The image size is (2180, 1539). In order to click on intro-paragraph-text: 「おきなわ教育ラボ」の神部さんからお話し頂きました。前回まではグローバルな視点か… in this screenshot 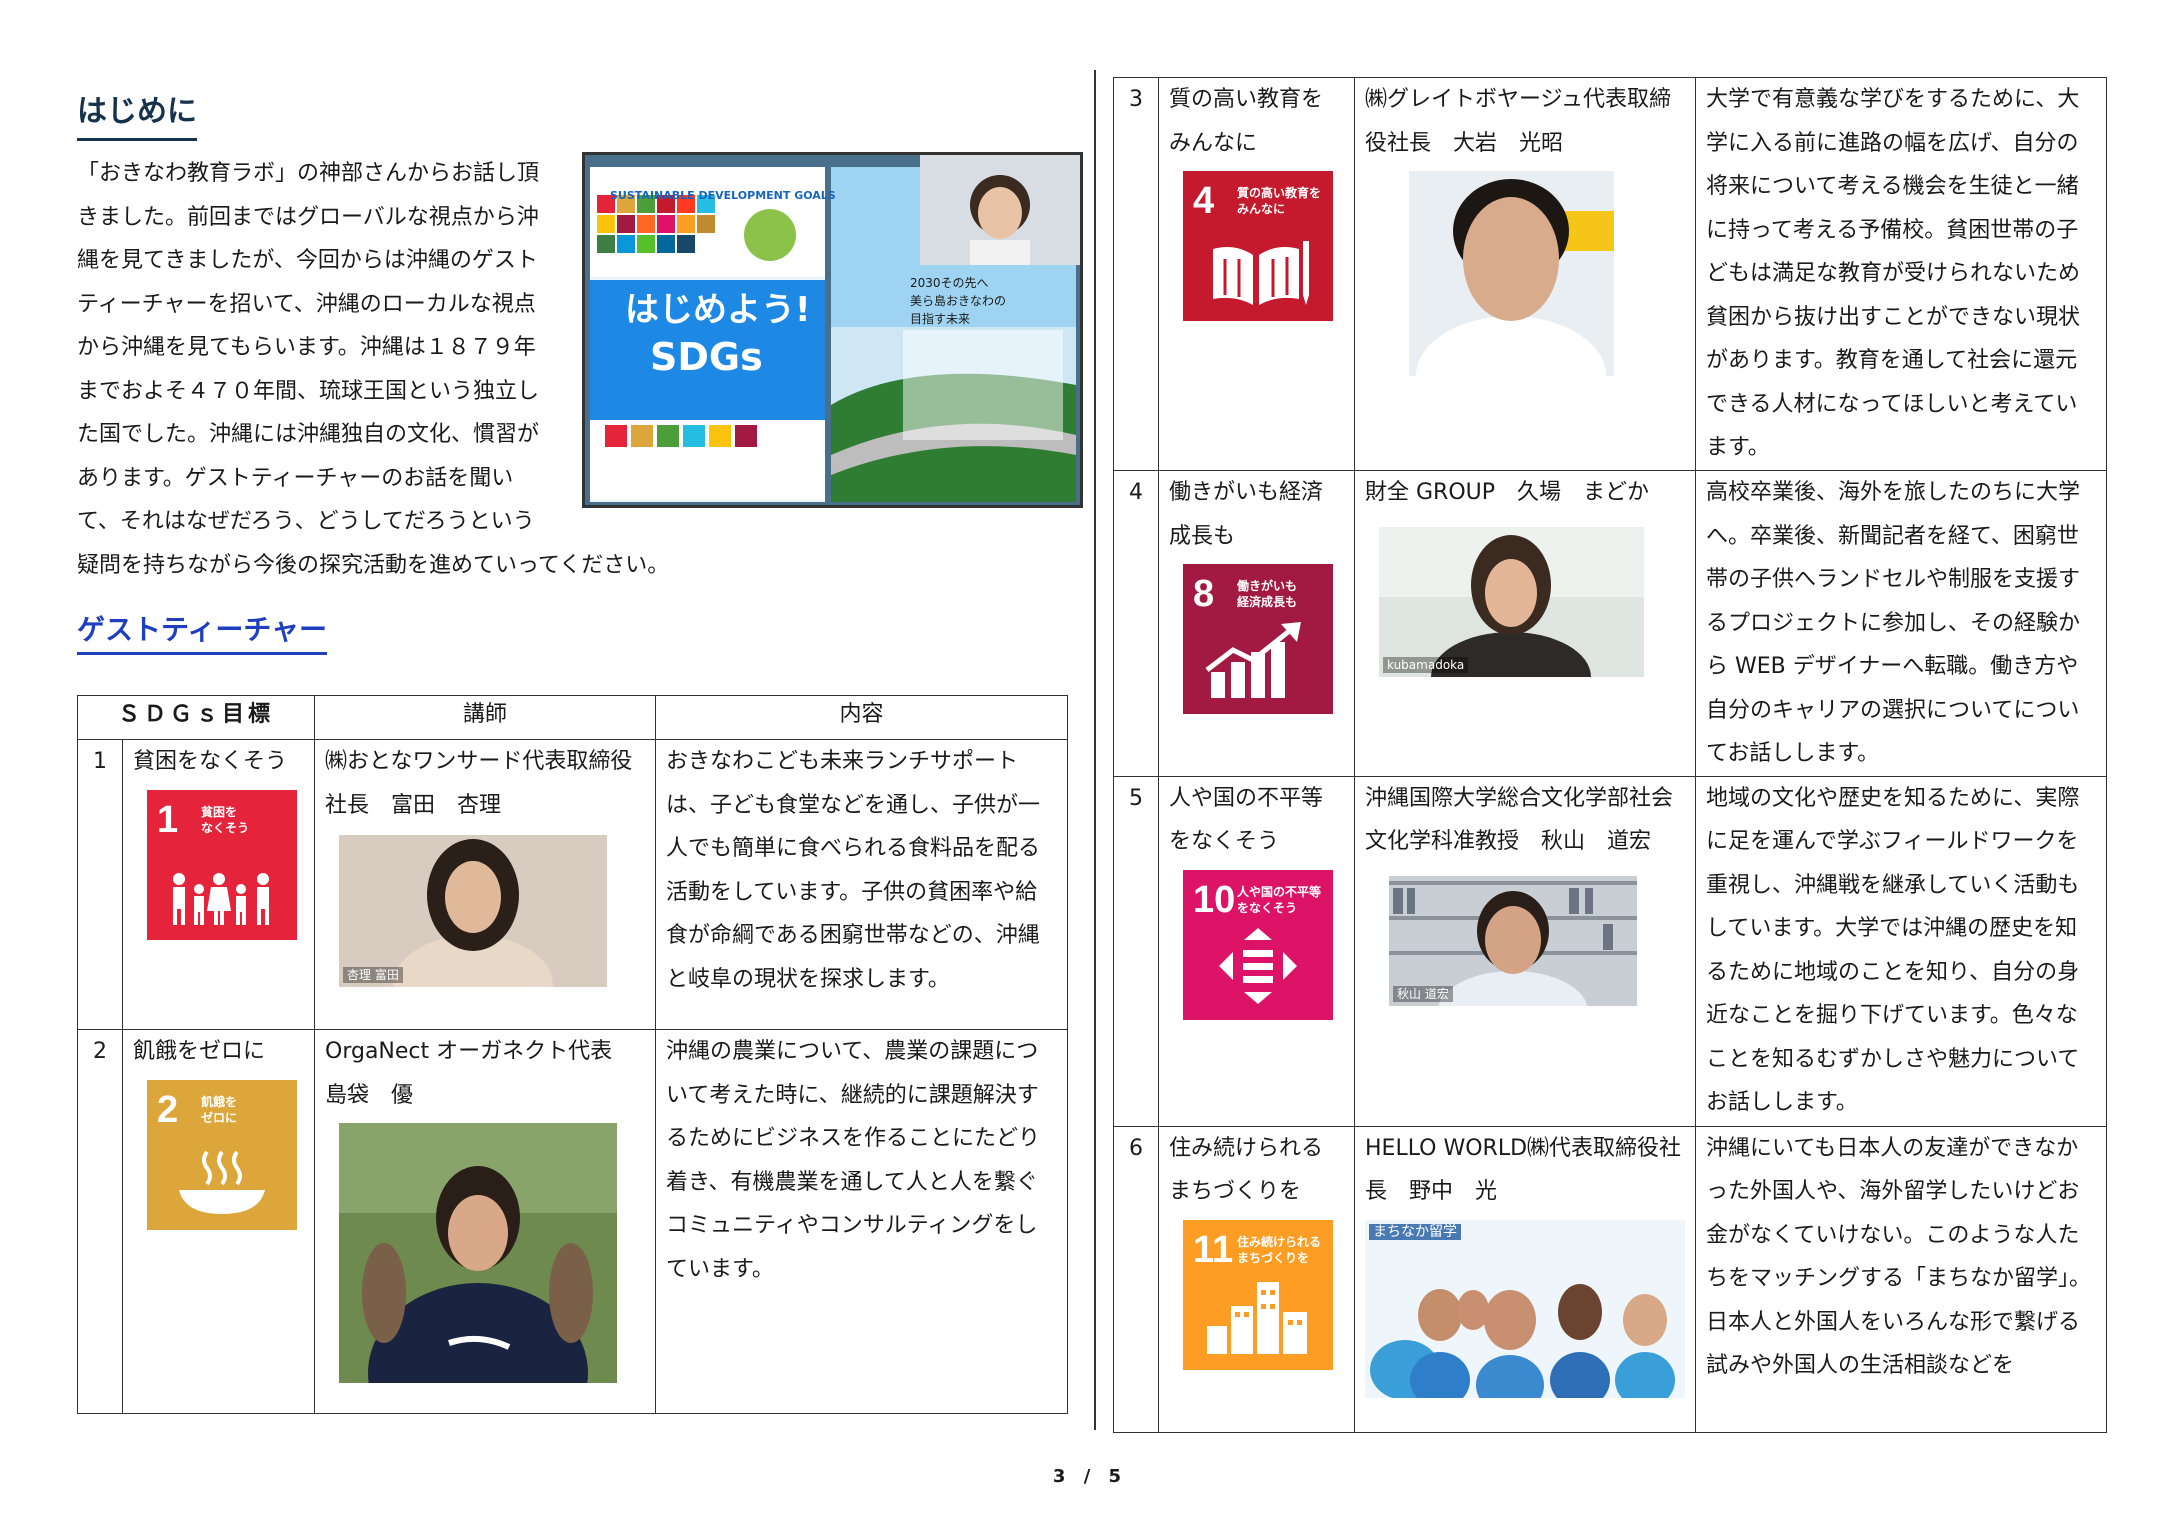, I will do `click(373, 369)`.